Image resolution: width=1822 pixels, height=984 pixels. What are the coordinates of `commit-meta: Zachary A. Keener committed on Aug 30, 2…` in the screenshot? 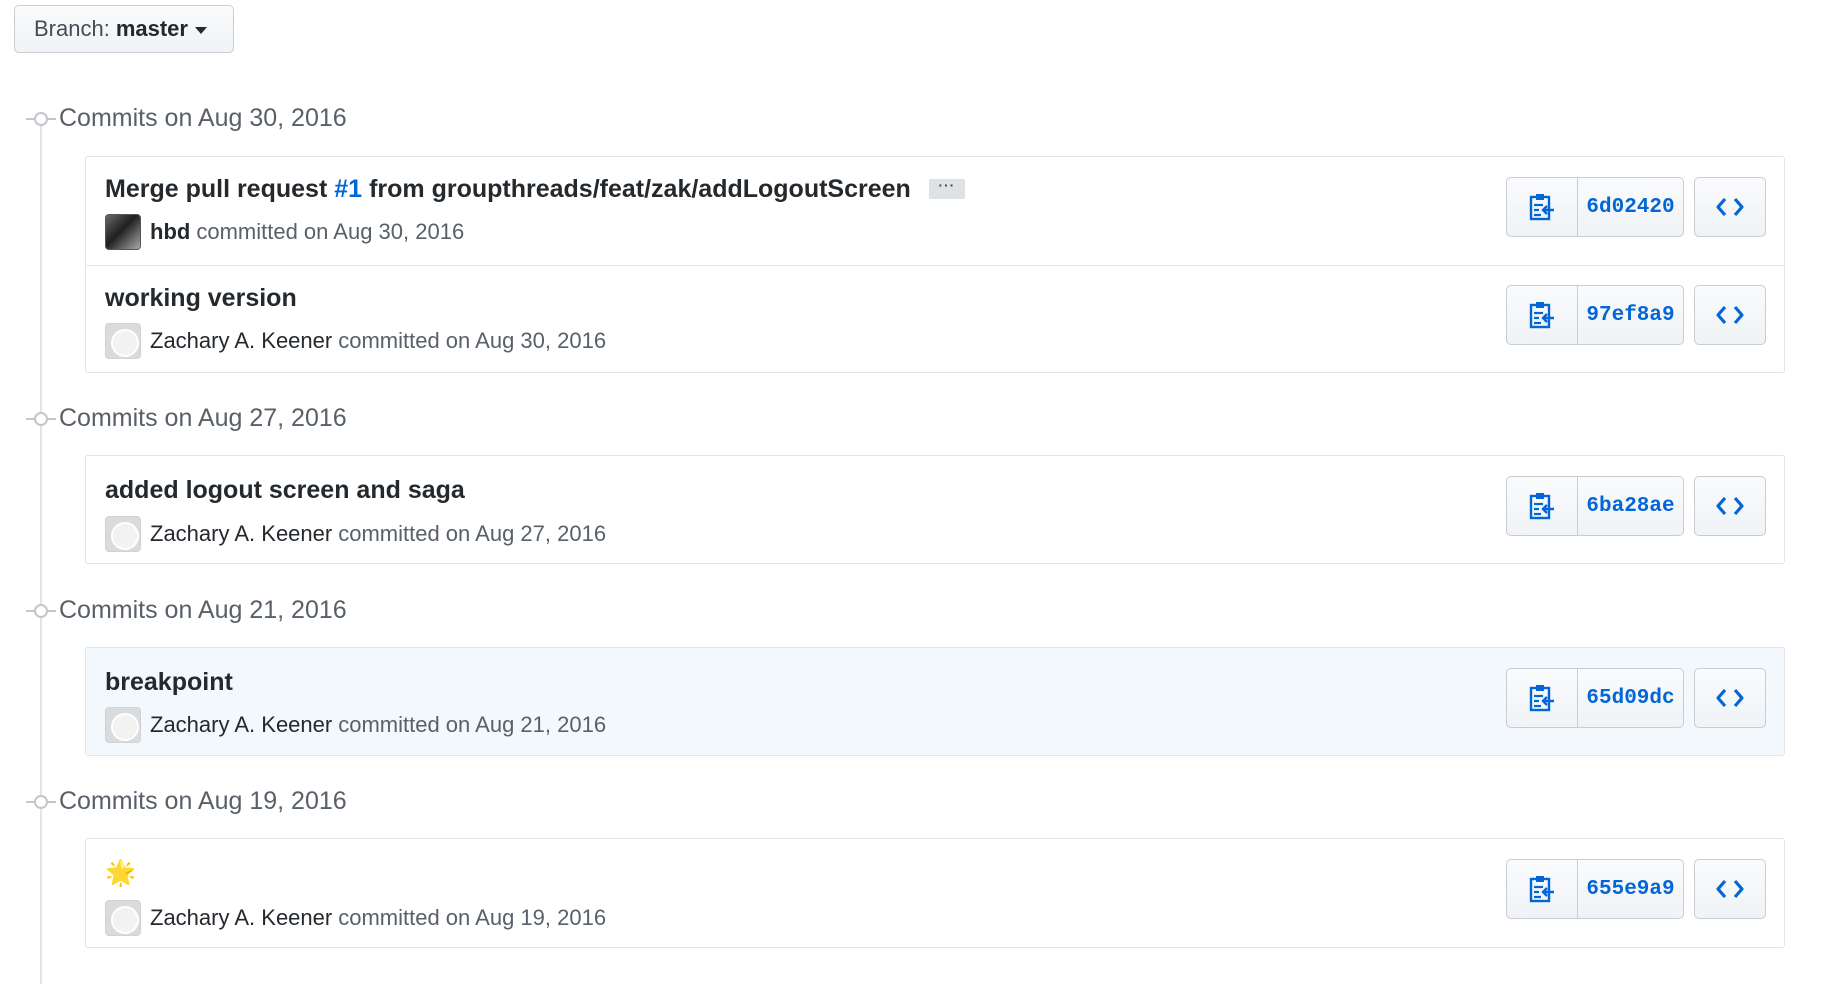 It's located at (355, 341).